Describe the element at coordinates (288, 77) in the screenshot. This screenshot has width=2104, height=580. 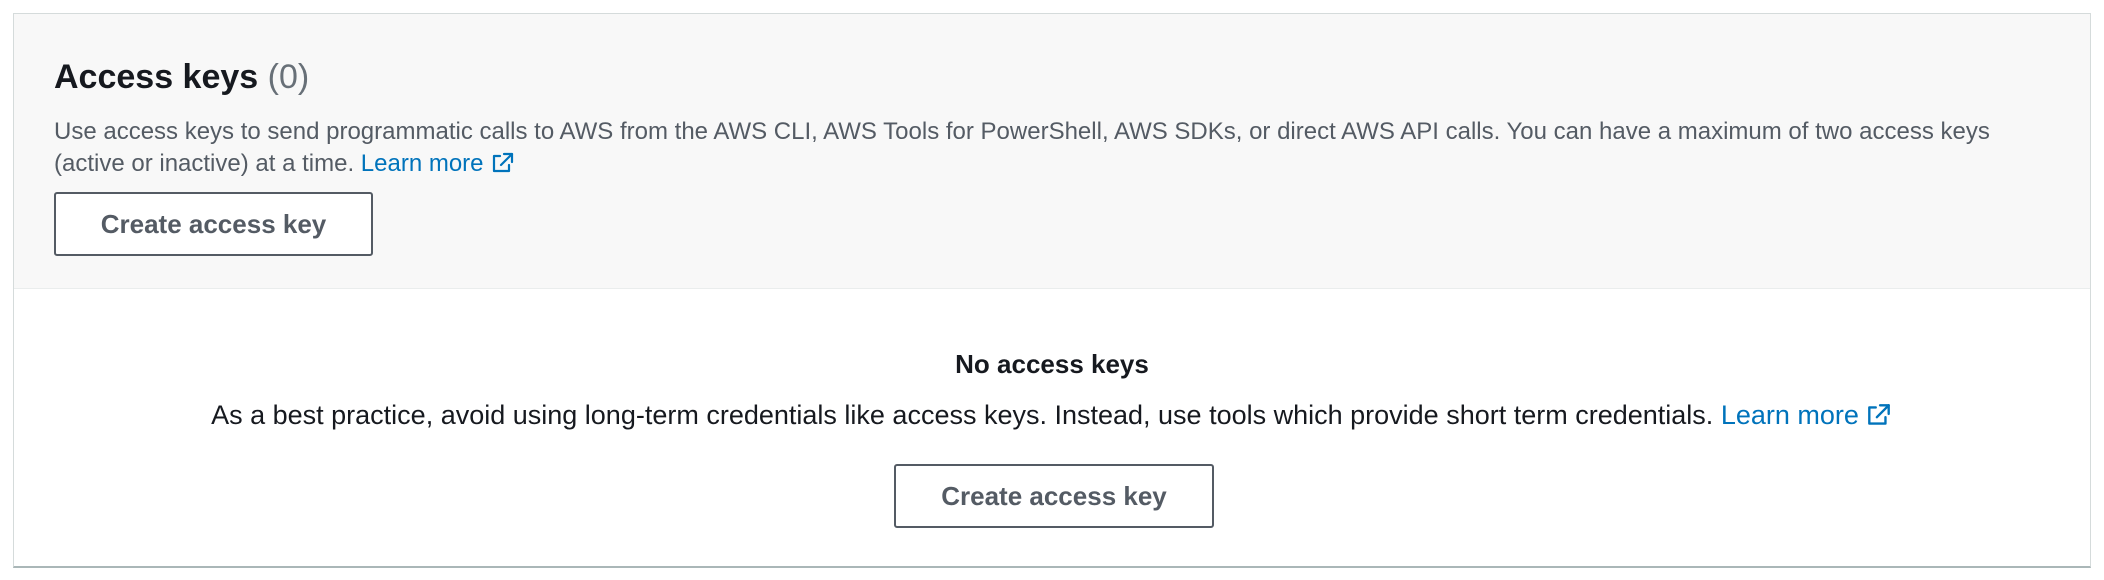
I see `title-count: (0)` at that location.